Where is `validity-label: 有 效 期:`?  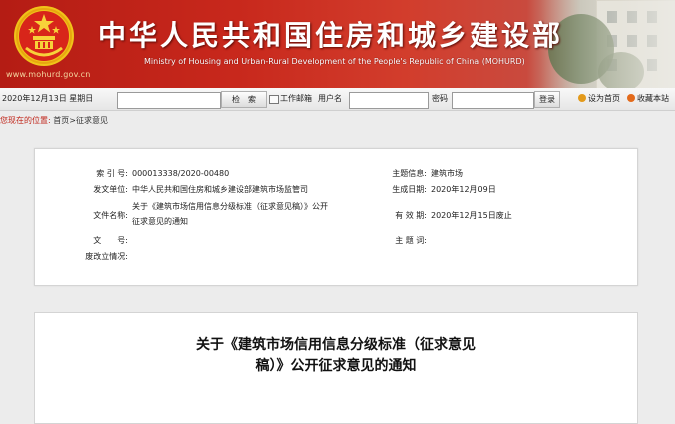
validity-label: 有 效 期: is located at coordinates (411, 215).